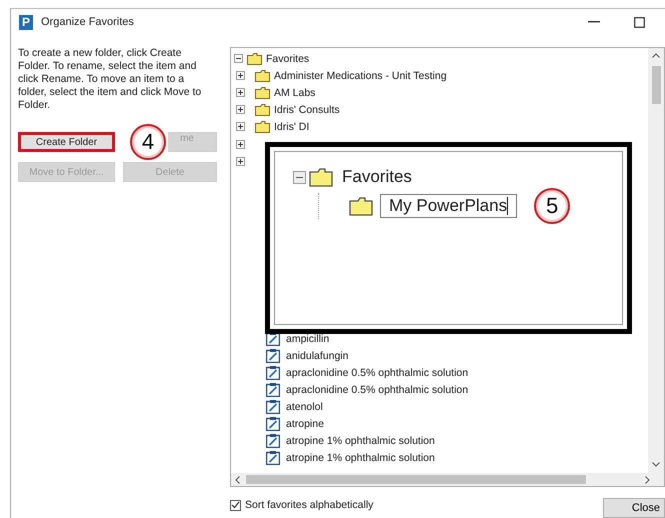  What do you see at coordinates (308, 338) in the screenshot?
I see `tree-item: ampicillin` at bounding box center [308, 338].